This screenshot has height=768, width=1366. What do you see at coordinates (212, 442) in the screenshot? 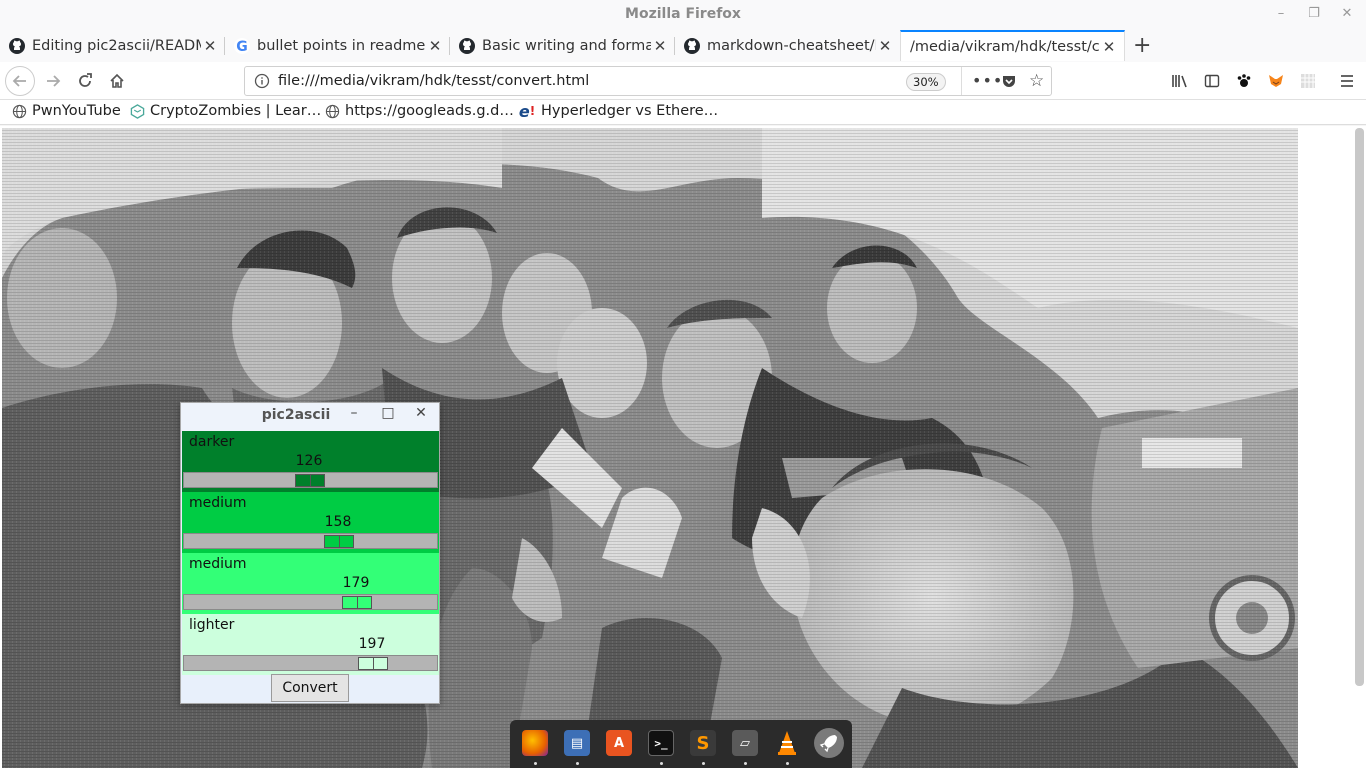
I see `band-label: darker` at bounding box center [212, 442].